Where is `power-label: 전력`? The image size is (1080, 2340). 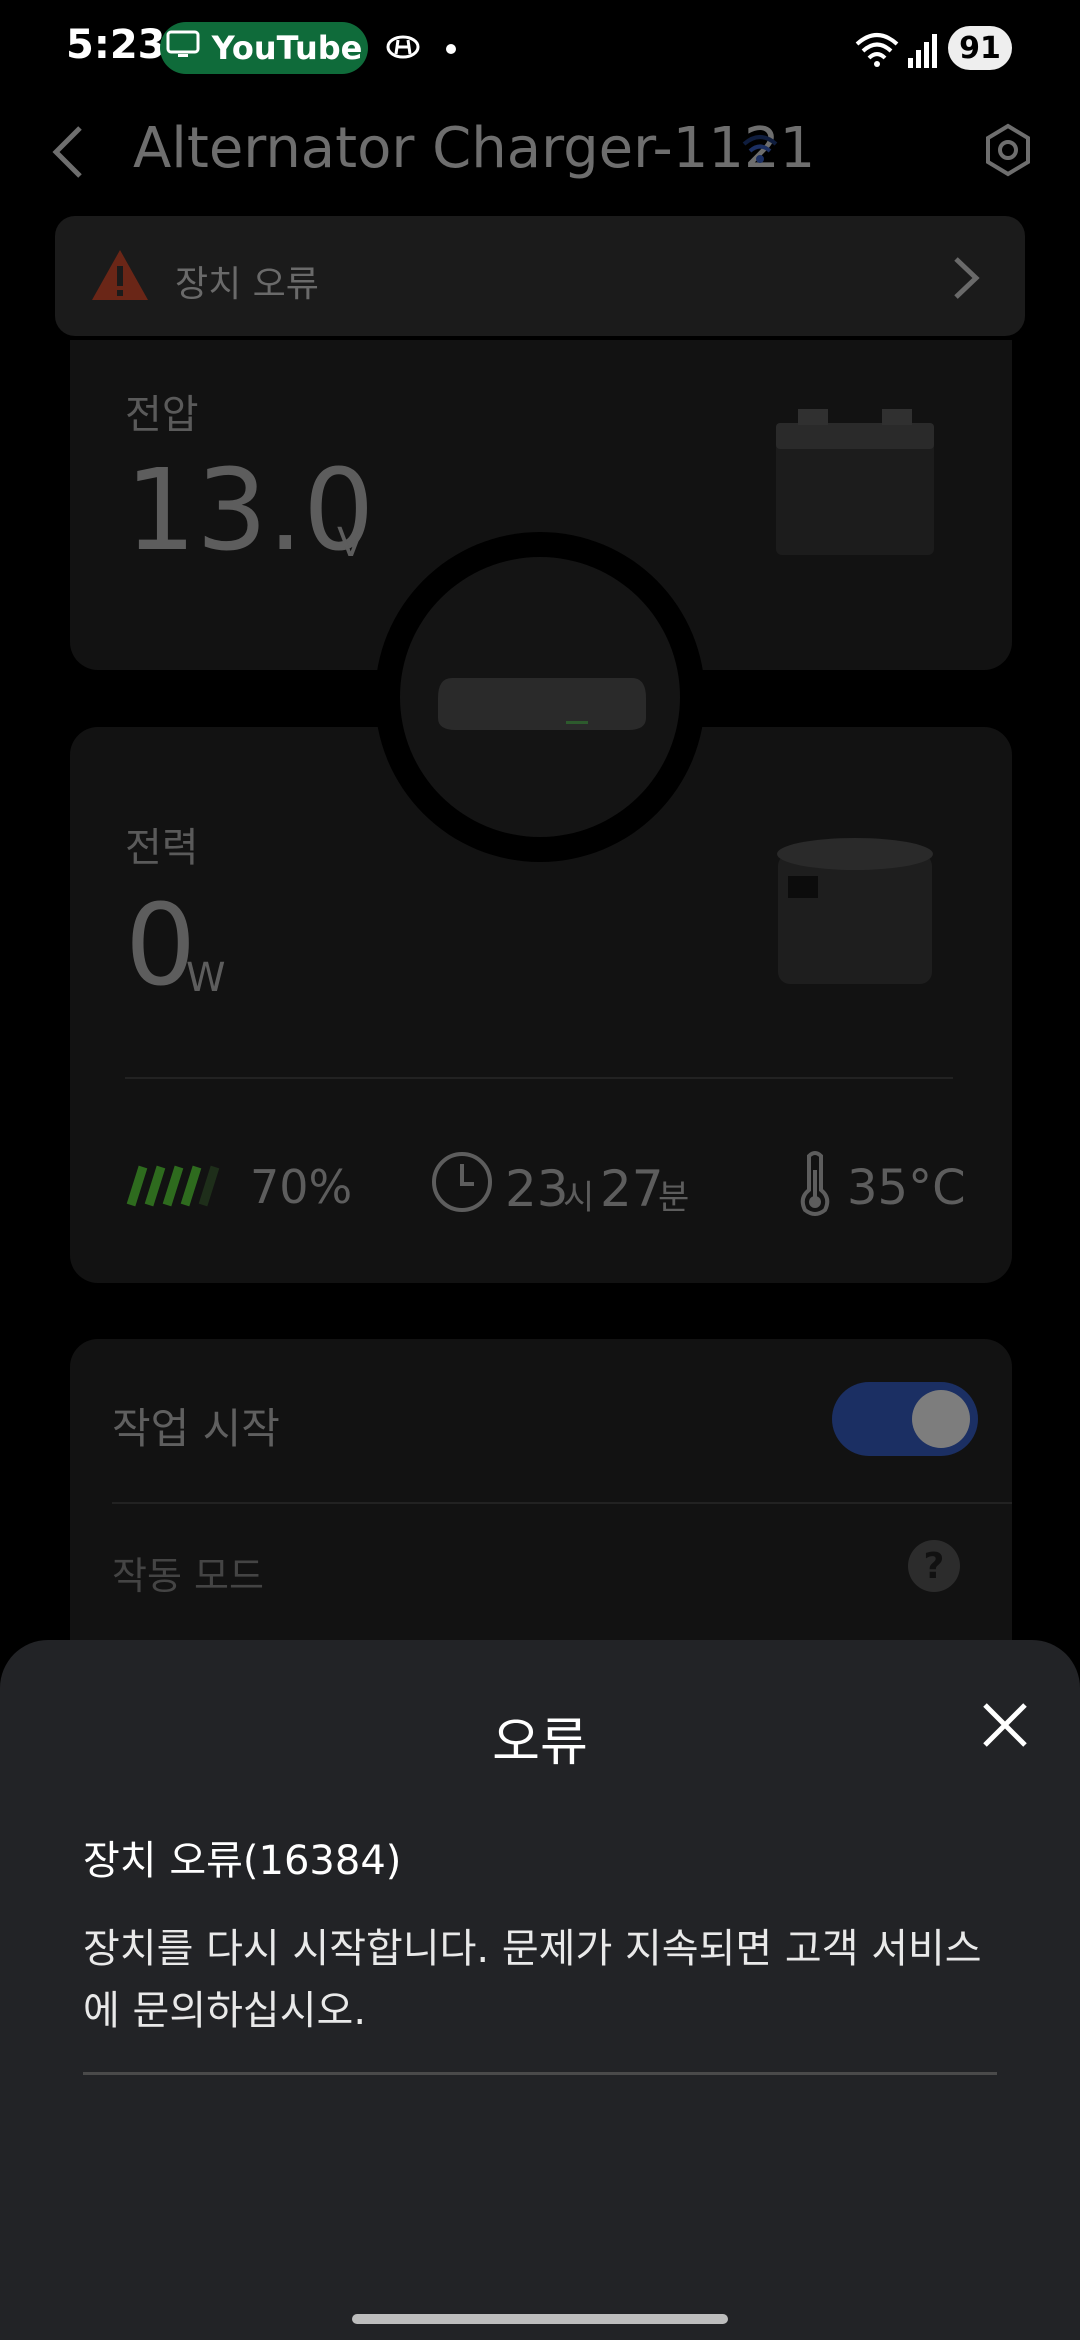 power-label: 전력 is located at coordinates (162, 848).